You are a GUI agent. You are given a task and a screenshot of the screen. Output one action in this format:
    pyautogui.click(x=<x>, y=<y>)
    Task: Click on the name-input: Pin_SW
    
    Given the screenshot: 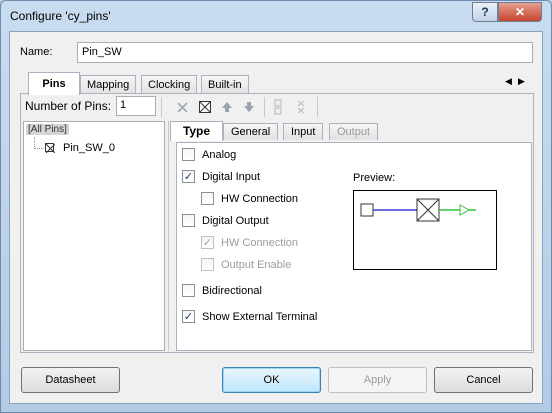 What is the action you would take?
    pyautogui.click(x=305, y=52)
    